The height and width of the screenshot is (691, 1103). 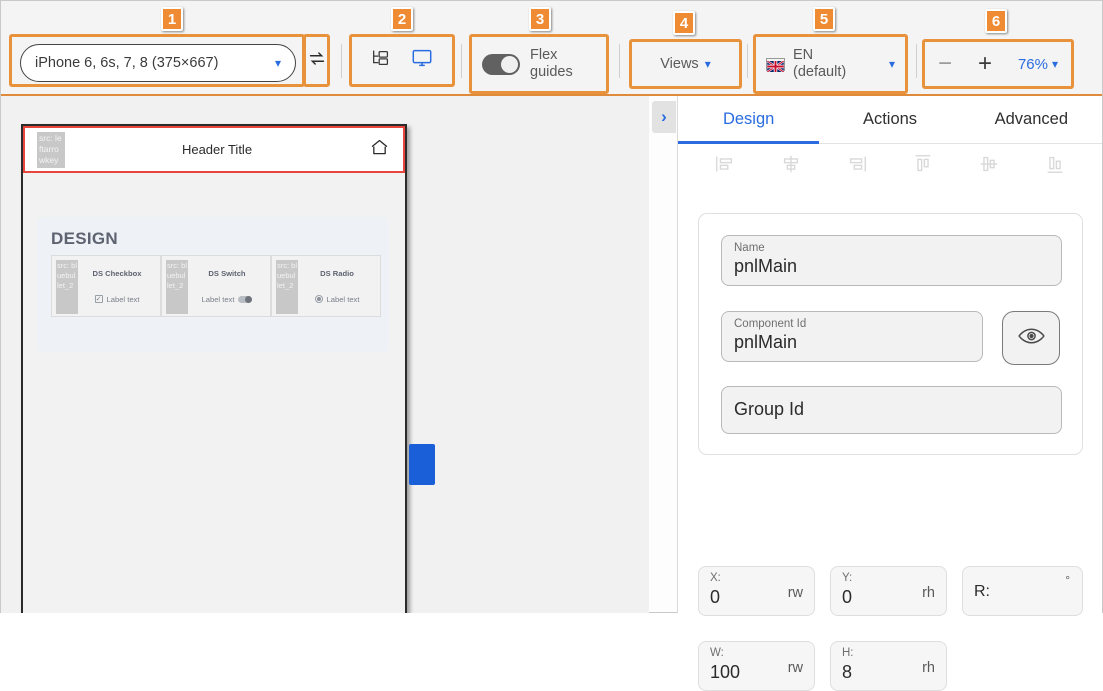 I want to click on flex-guides-label-line2: guides, so click(x=551, y=72).